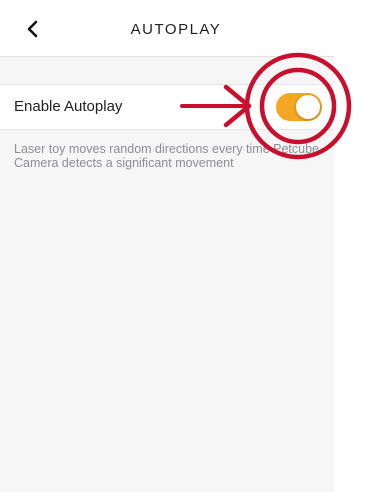  I want to click on enable-autoplay-toggle, so click(299, 107).